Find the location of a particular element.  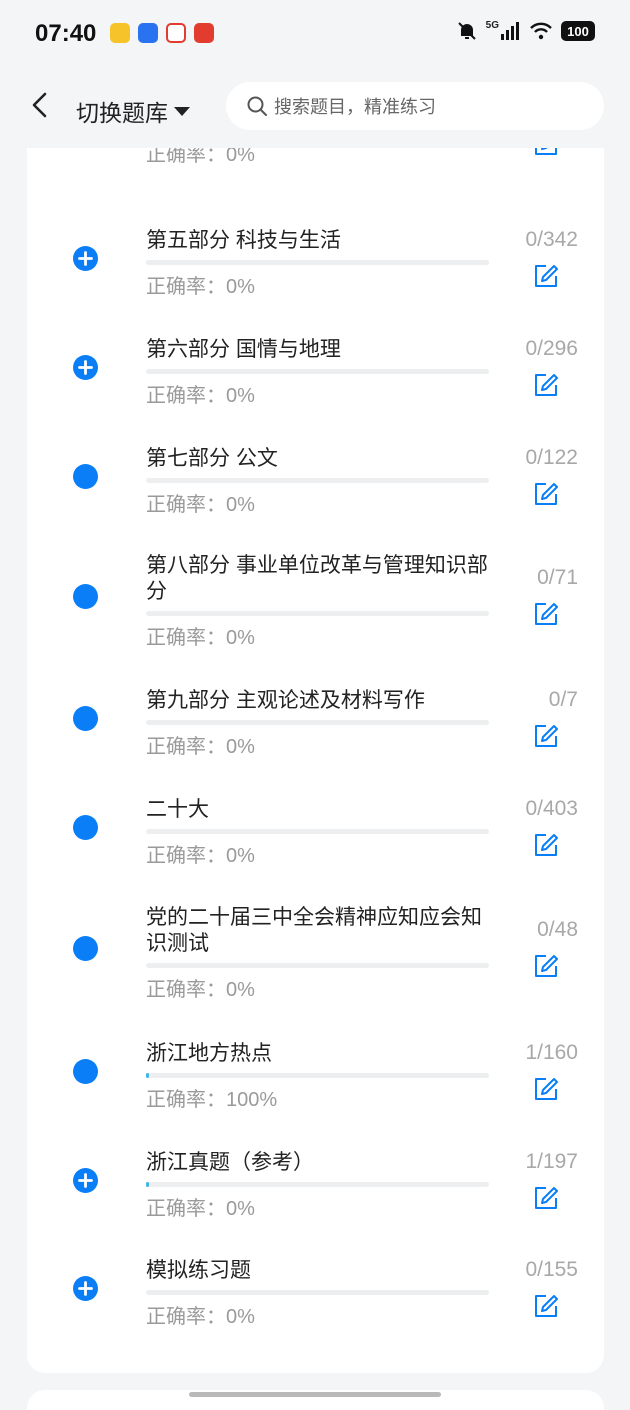

status-bar: 07:40 5G 100 is located at coordinates (315, 35).